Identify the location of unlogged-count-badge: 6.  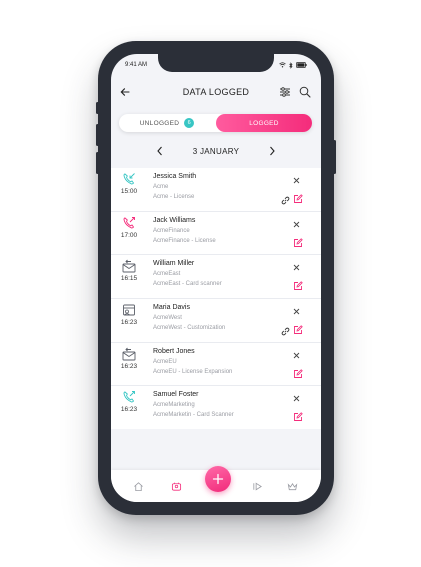
(189, 123).